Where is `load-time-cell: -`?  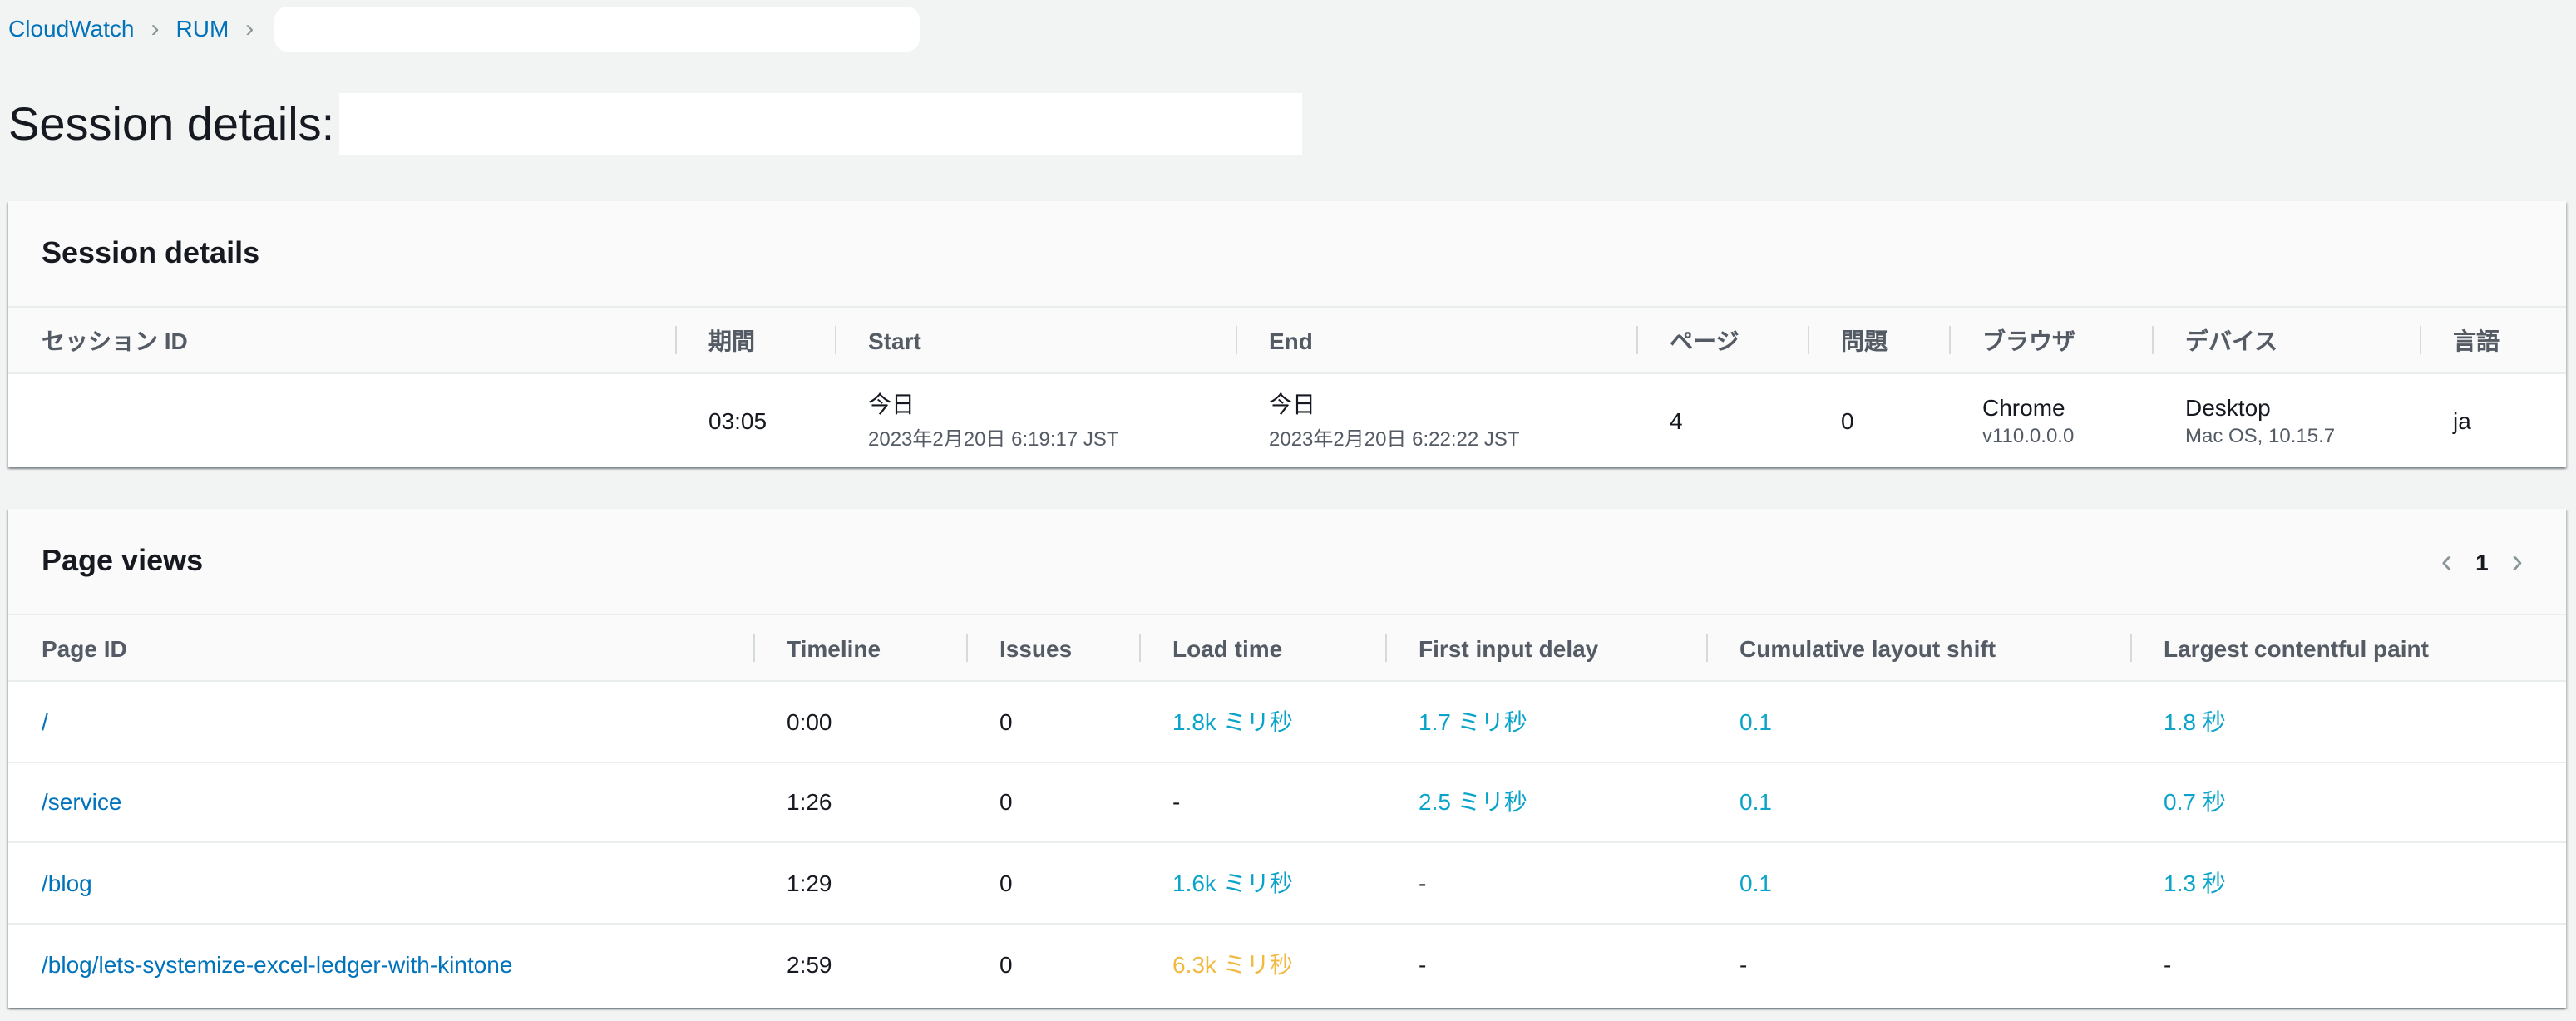 load-time-cell: - is located at coordinates (1262, 802).